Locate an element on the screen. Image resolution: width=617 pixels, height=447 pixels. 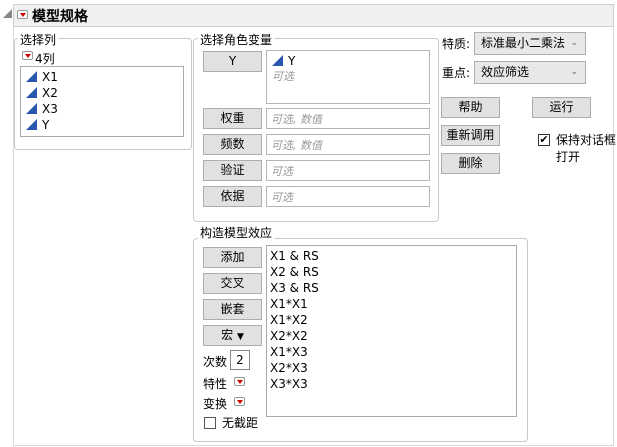
personality-select: 标准最小二乘法 ⌄ is located at coordinates (530, 43).